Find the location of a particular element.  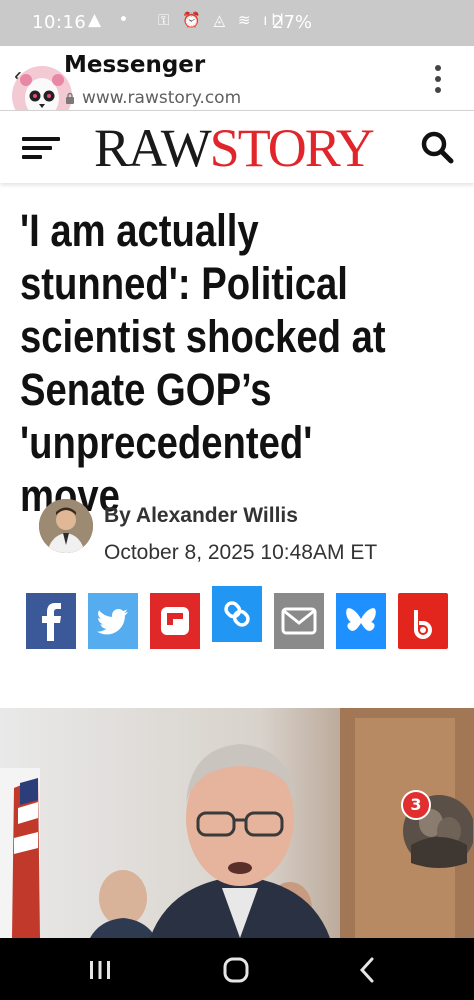

notification-icons: ▲ • is located at coordinates (111, 20).